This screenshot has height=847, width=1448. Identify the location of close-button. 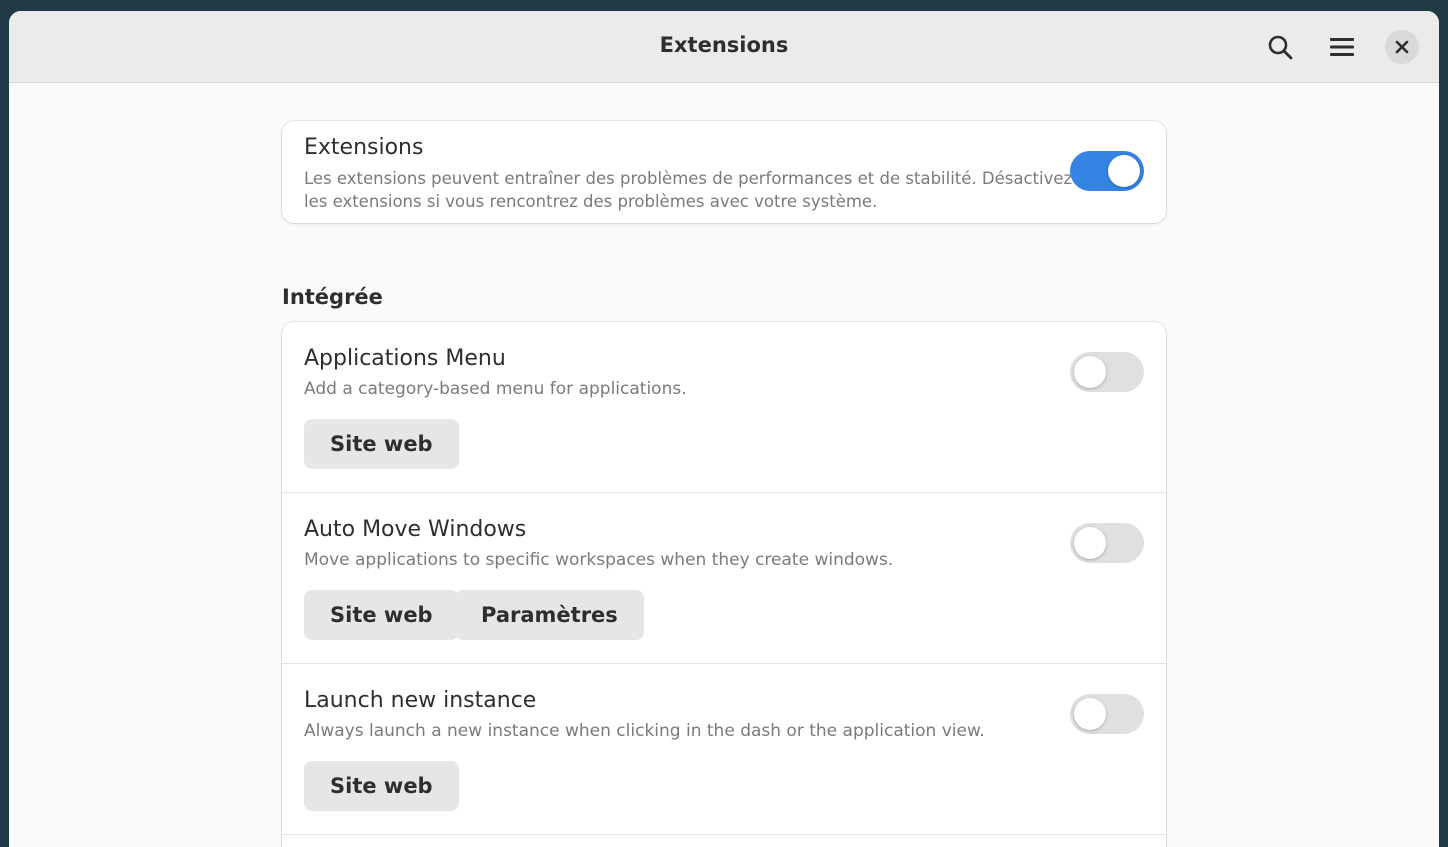
(1402, 47).